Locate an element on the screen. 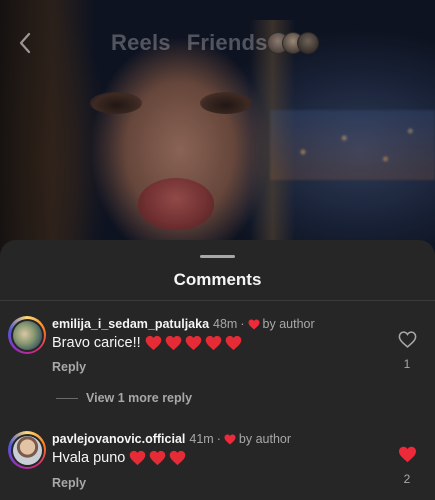 The width and height of the screenshot is (435, 500). comment-text: Bravo carice!! is located at coordinates (96, 343).